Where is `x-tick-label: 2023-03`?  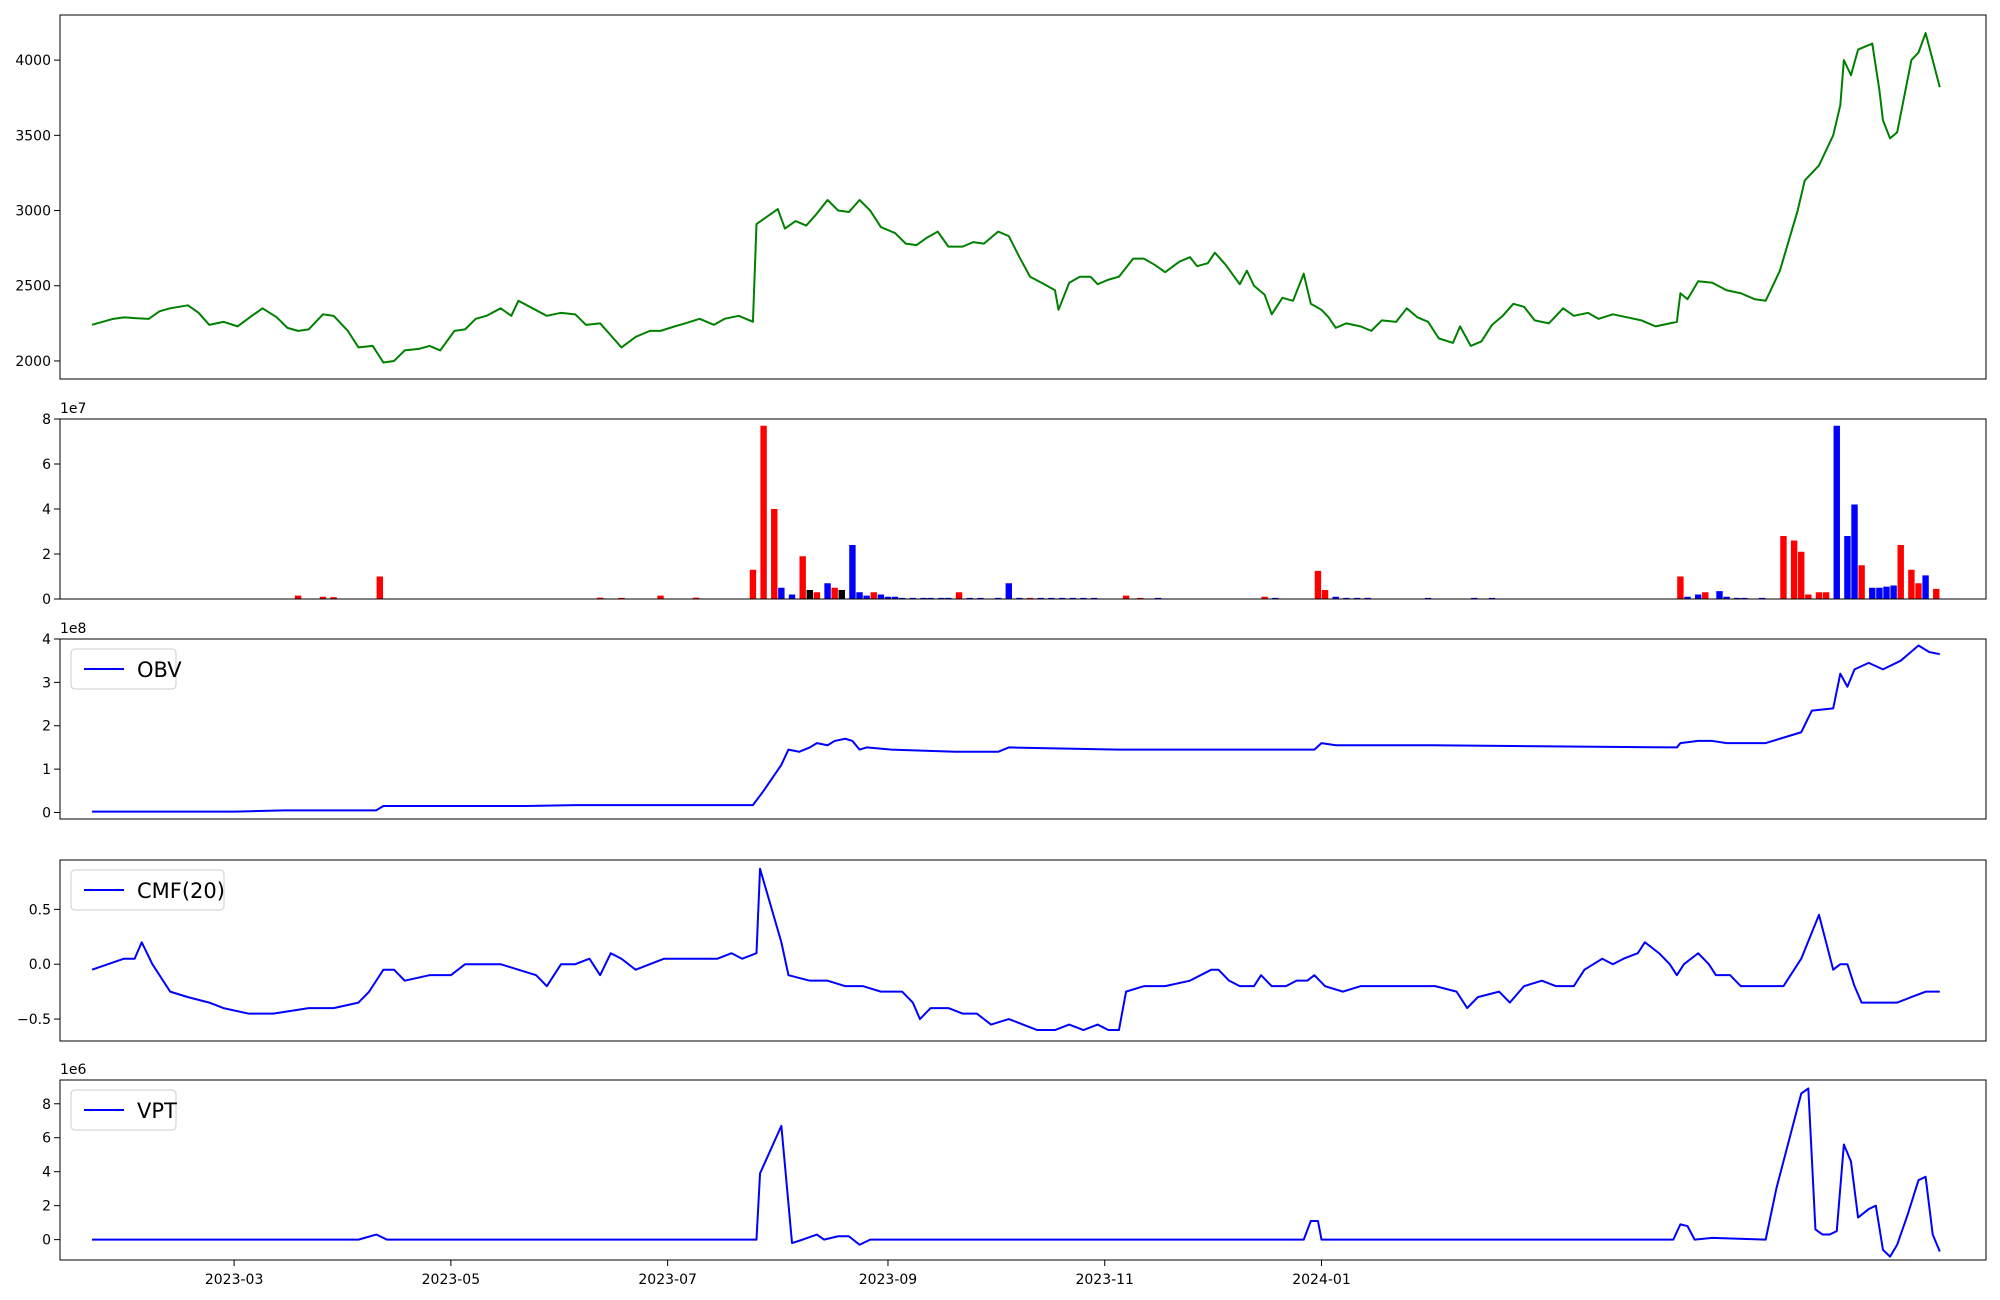 x-tick-label: 2023-03 is located at coordinates (234, 1280).